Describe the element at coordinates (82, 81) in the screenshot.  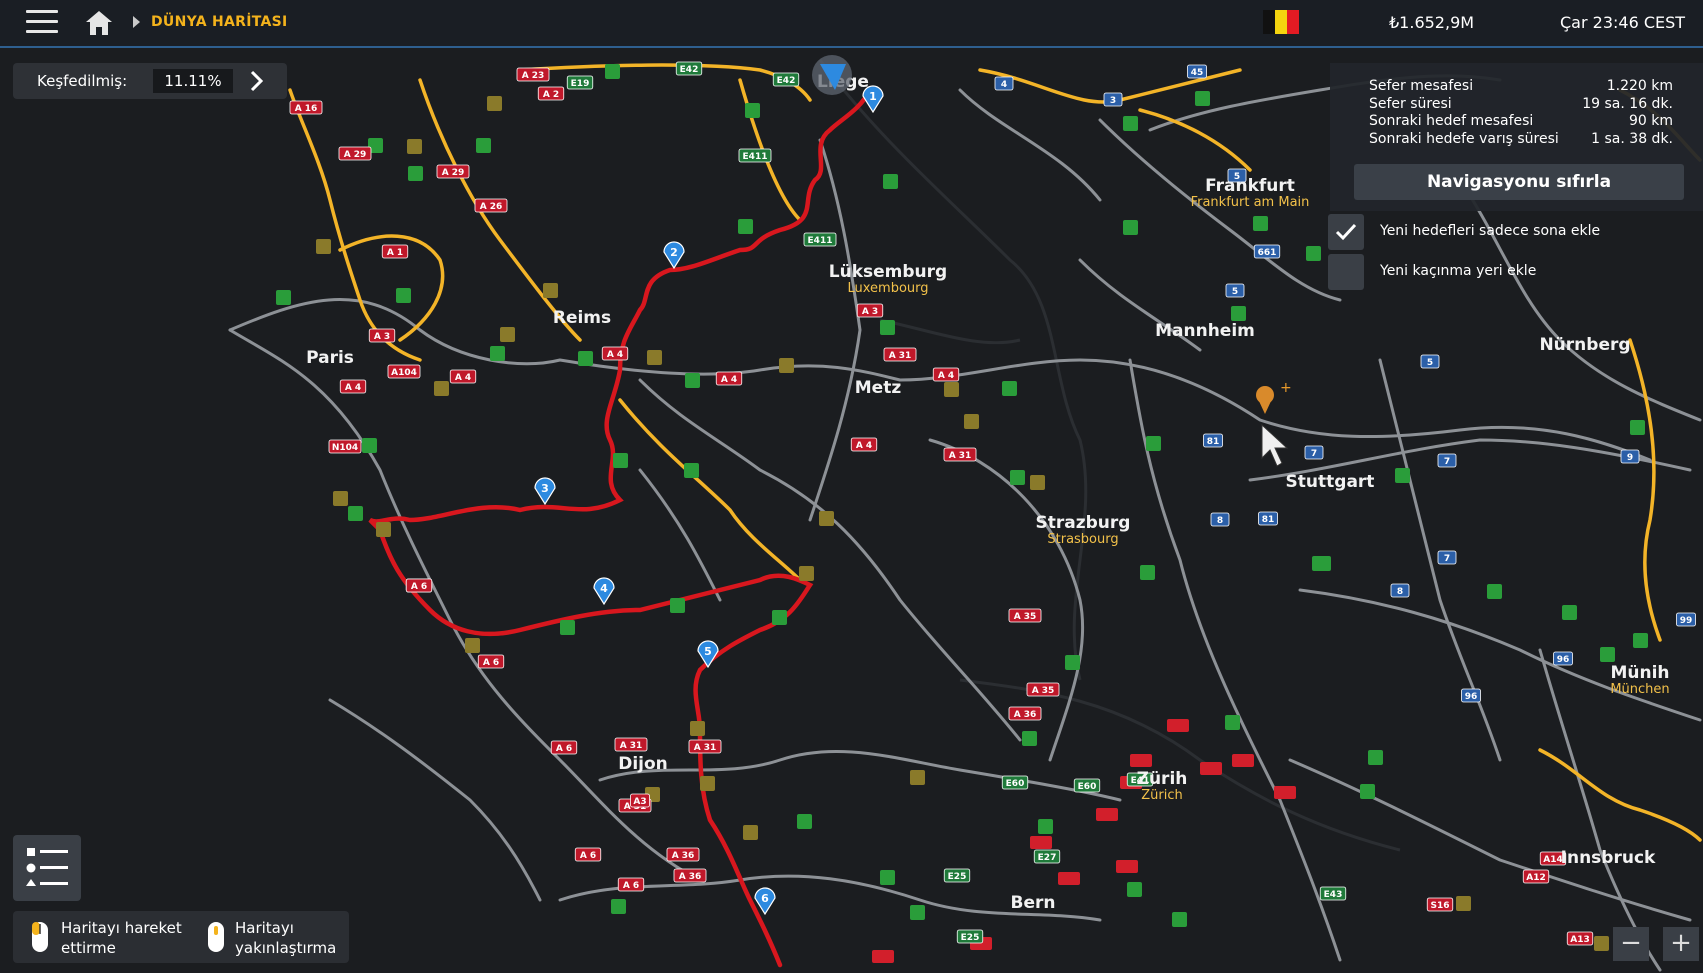
I see `explored-label: Keşfedilmiş:` at that location.